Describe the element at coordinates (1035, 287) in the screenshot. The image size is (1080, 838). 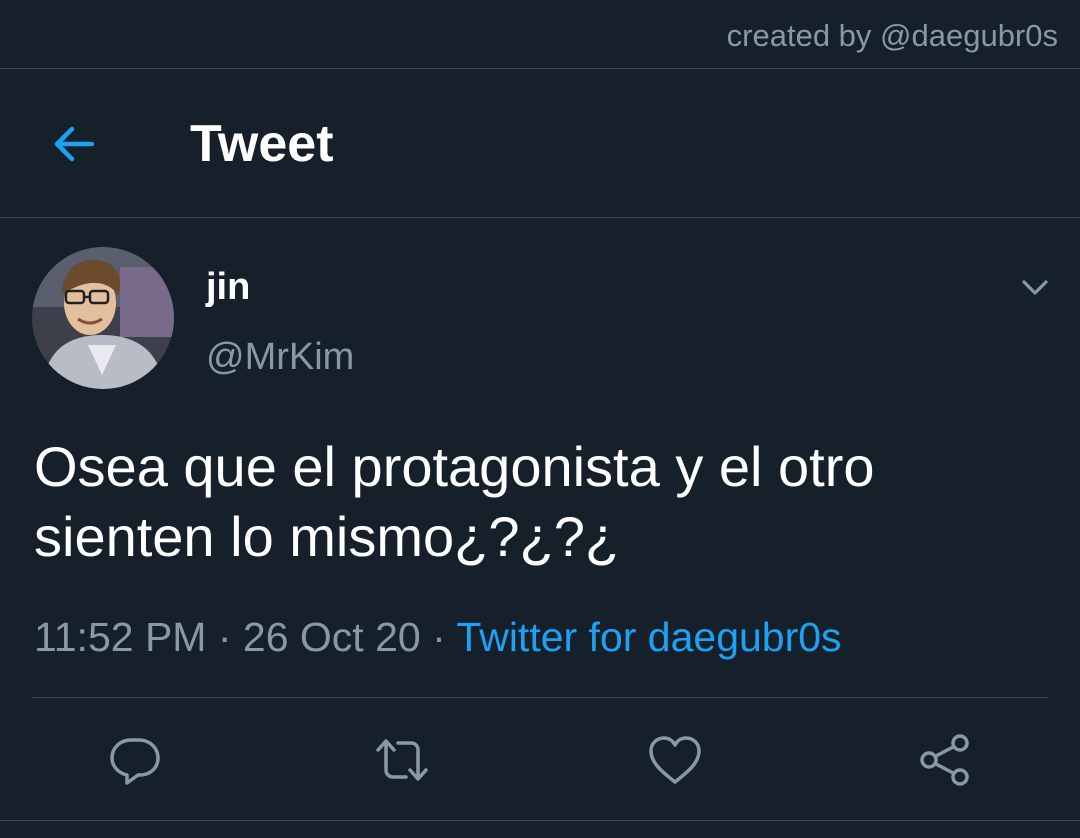
I see `chevron-down-icon` at that location.